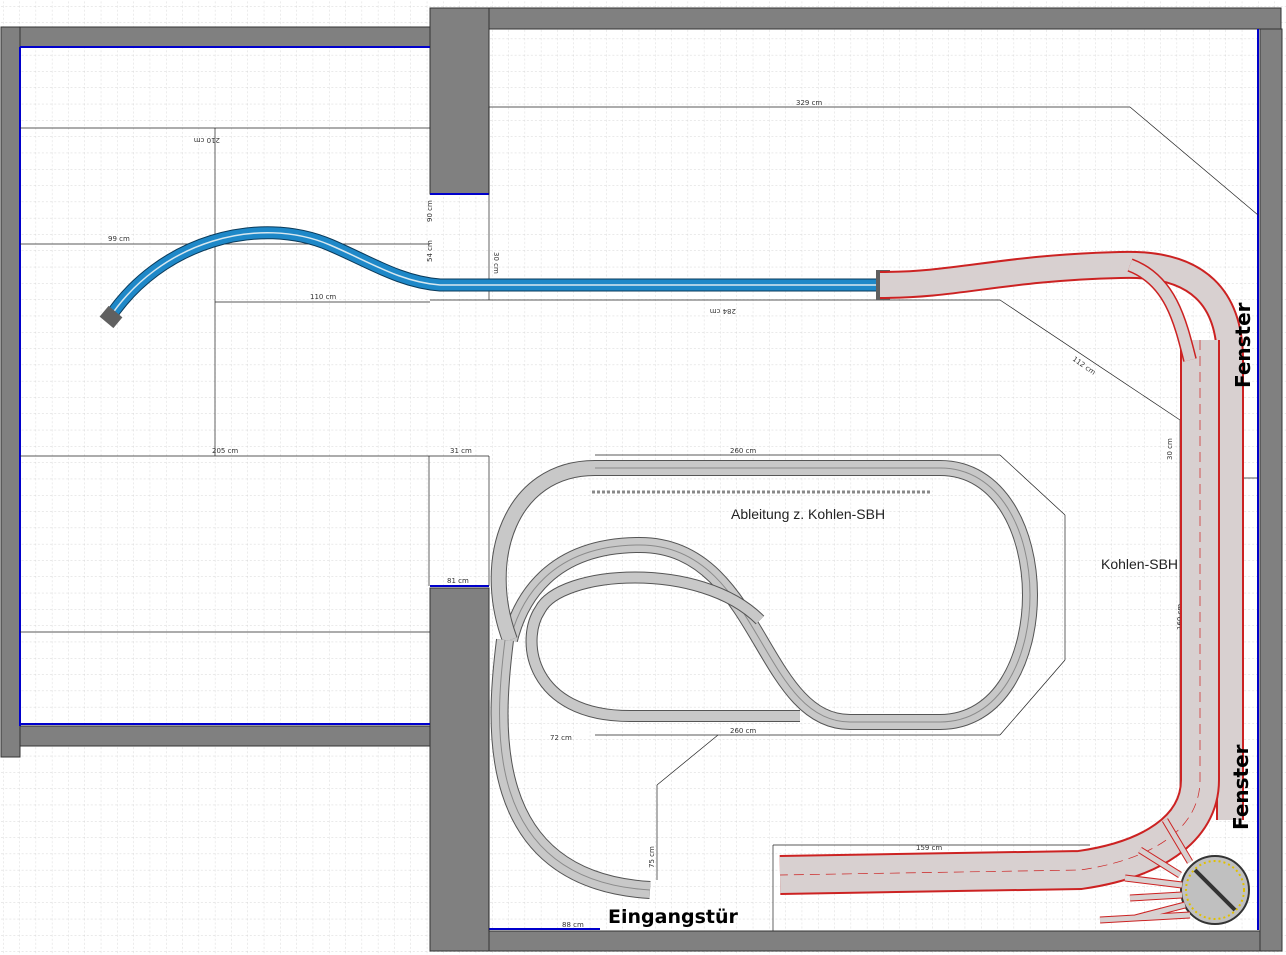 The width and height of the screenshot is (1286, 955). What do you see at coordinates (459, 769) in the screenshot?
I see `wall-pillar-bottom` at bounding box center [459, 769].